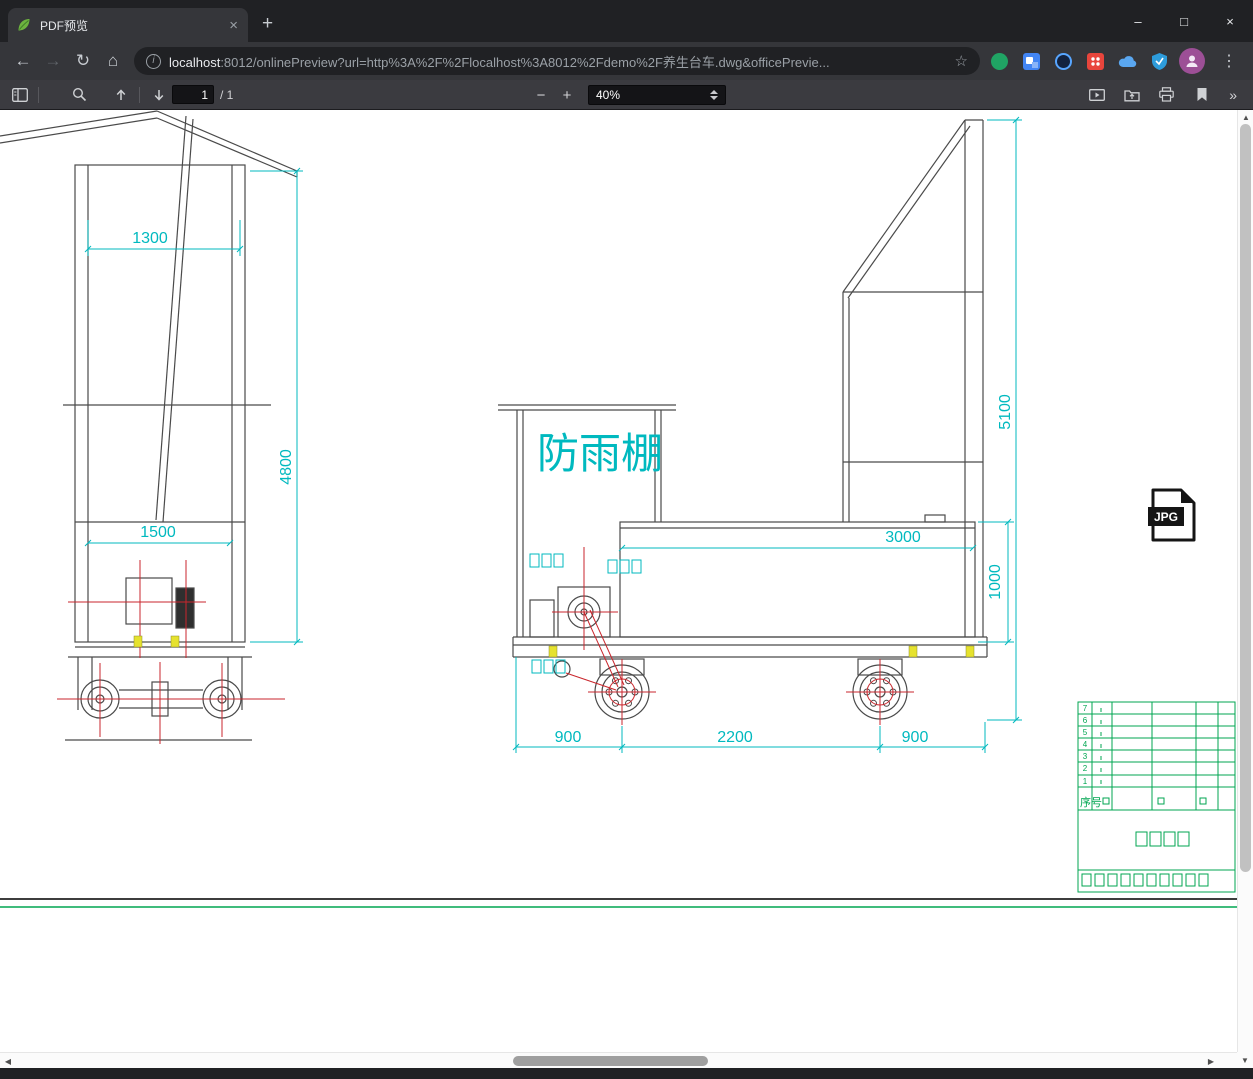  I want to click on next-page-icon, so click(158, 95).